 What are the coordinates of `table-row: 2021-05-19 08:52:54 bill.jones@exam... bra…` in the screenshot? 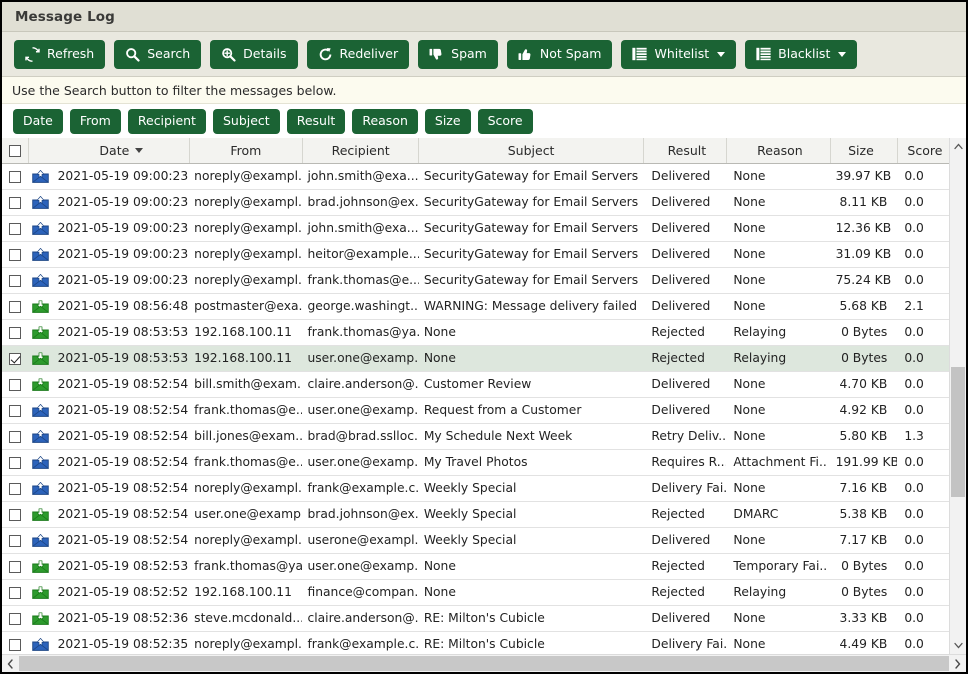 It's located at (475, 436).